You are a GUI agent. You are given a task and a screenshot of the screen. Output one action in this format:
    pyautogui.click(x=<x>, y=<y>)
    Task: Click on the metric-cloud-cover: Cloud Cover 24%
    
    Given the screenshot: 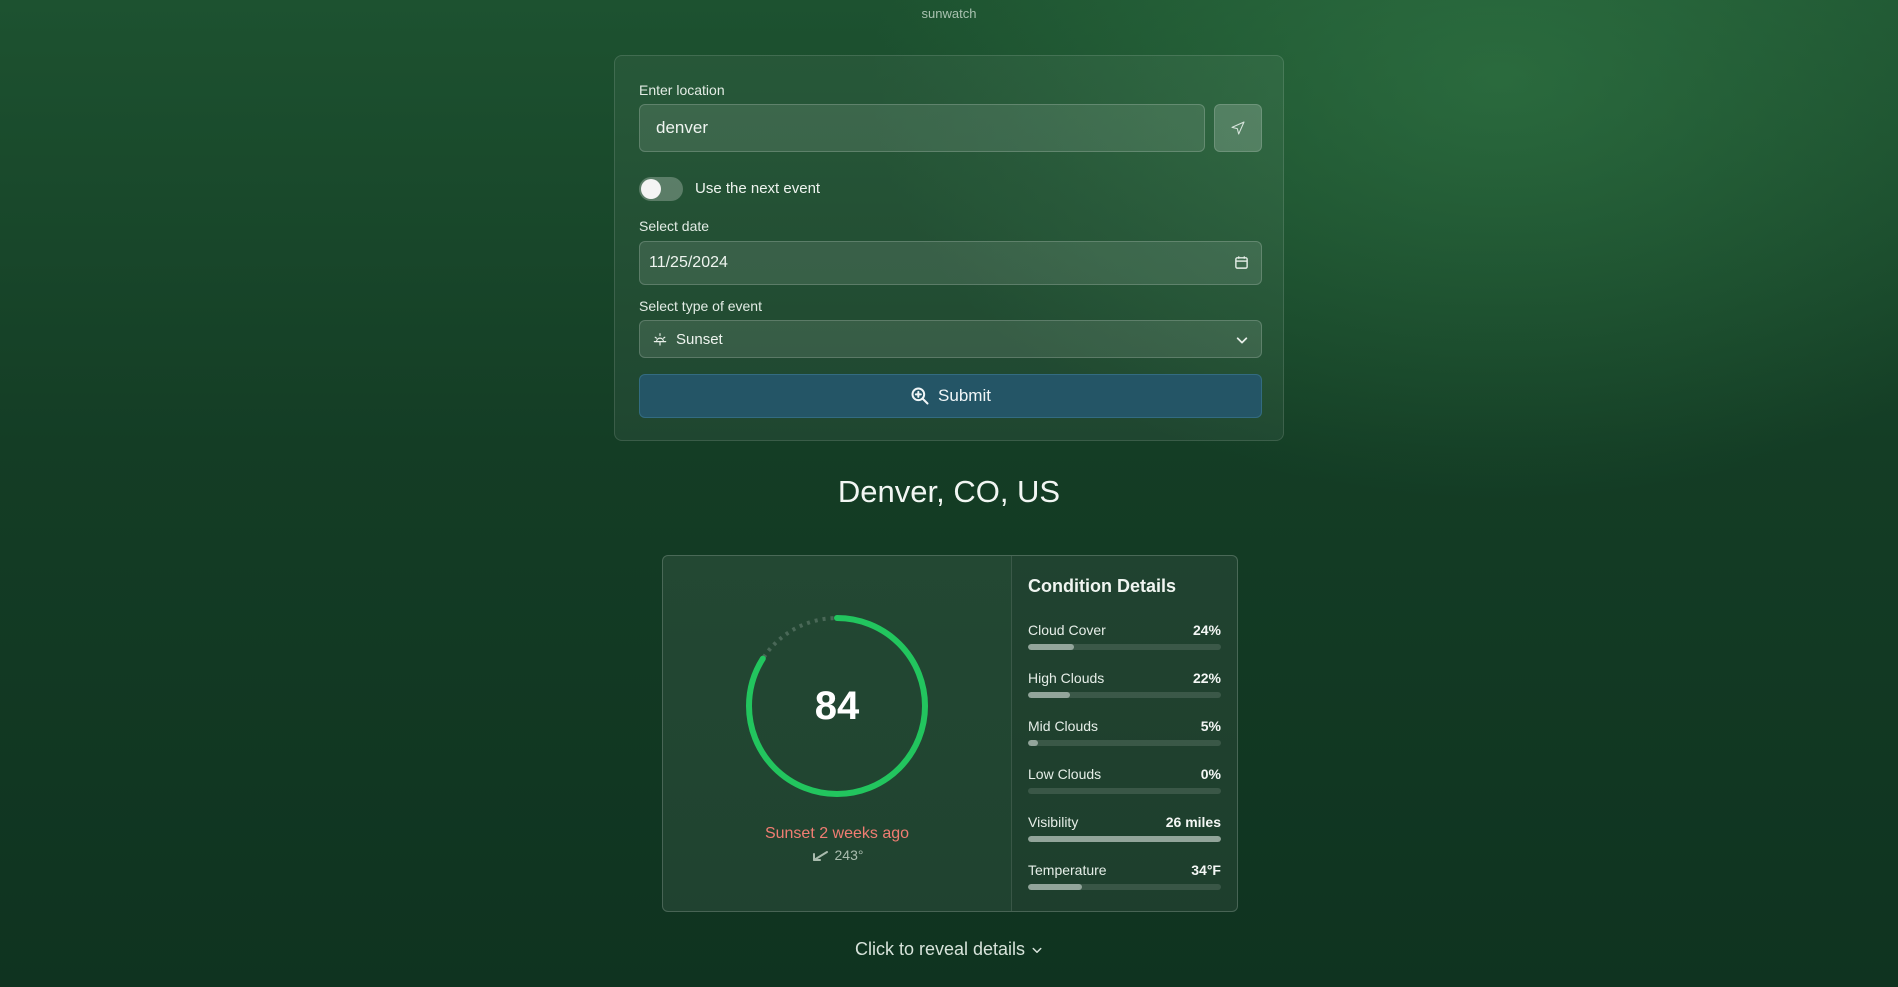 What is the action you would take?
    pyautogui.click(x=1124, y=637)
    